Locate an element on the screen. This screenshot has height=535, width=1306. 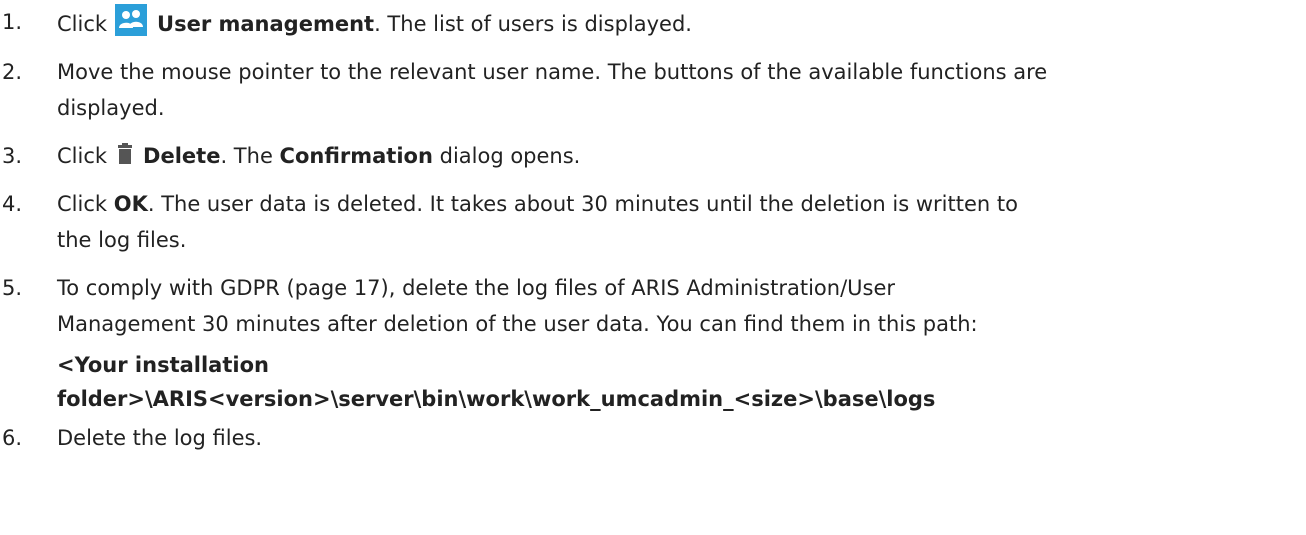
user-management-label: User management is located at coordinates (266, 24).